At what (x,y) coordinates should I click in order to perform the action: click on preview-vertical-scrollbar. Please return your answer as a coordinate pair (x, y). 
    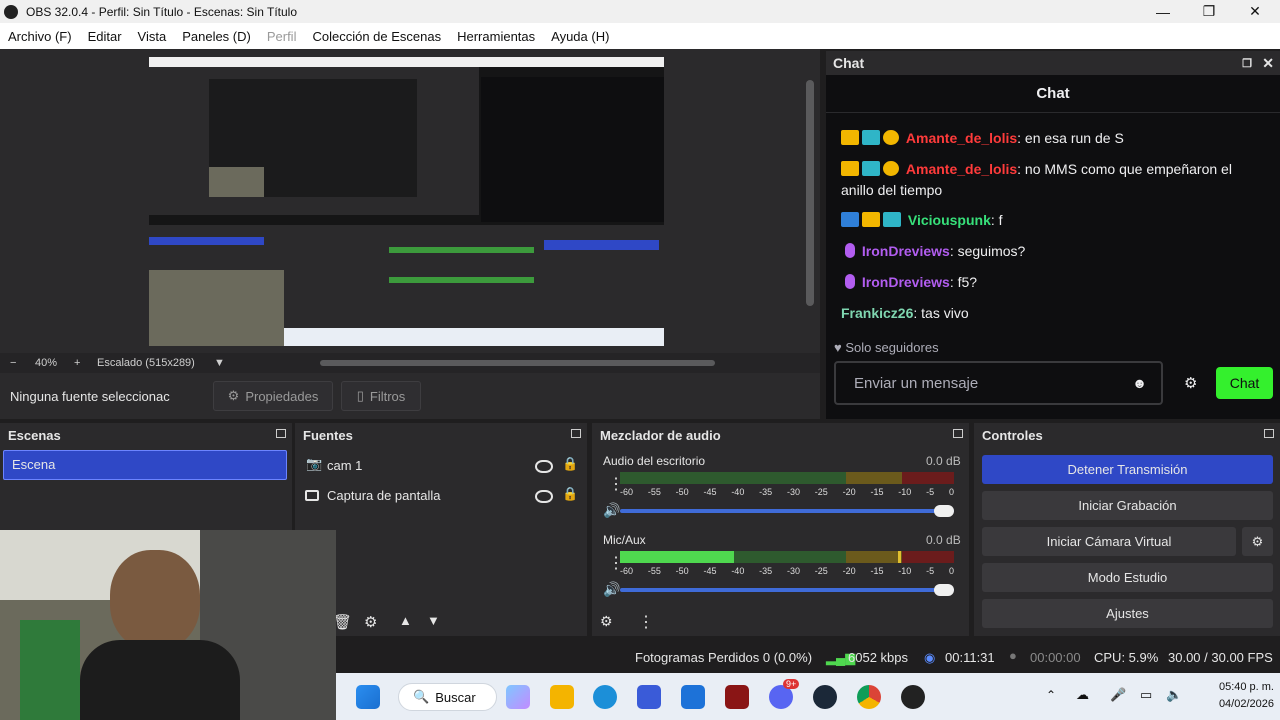
    Looking at the image, I should click on (810, 193).